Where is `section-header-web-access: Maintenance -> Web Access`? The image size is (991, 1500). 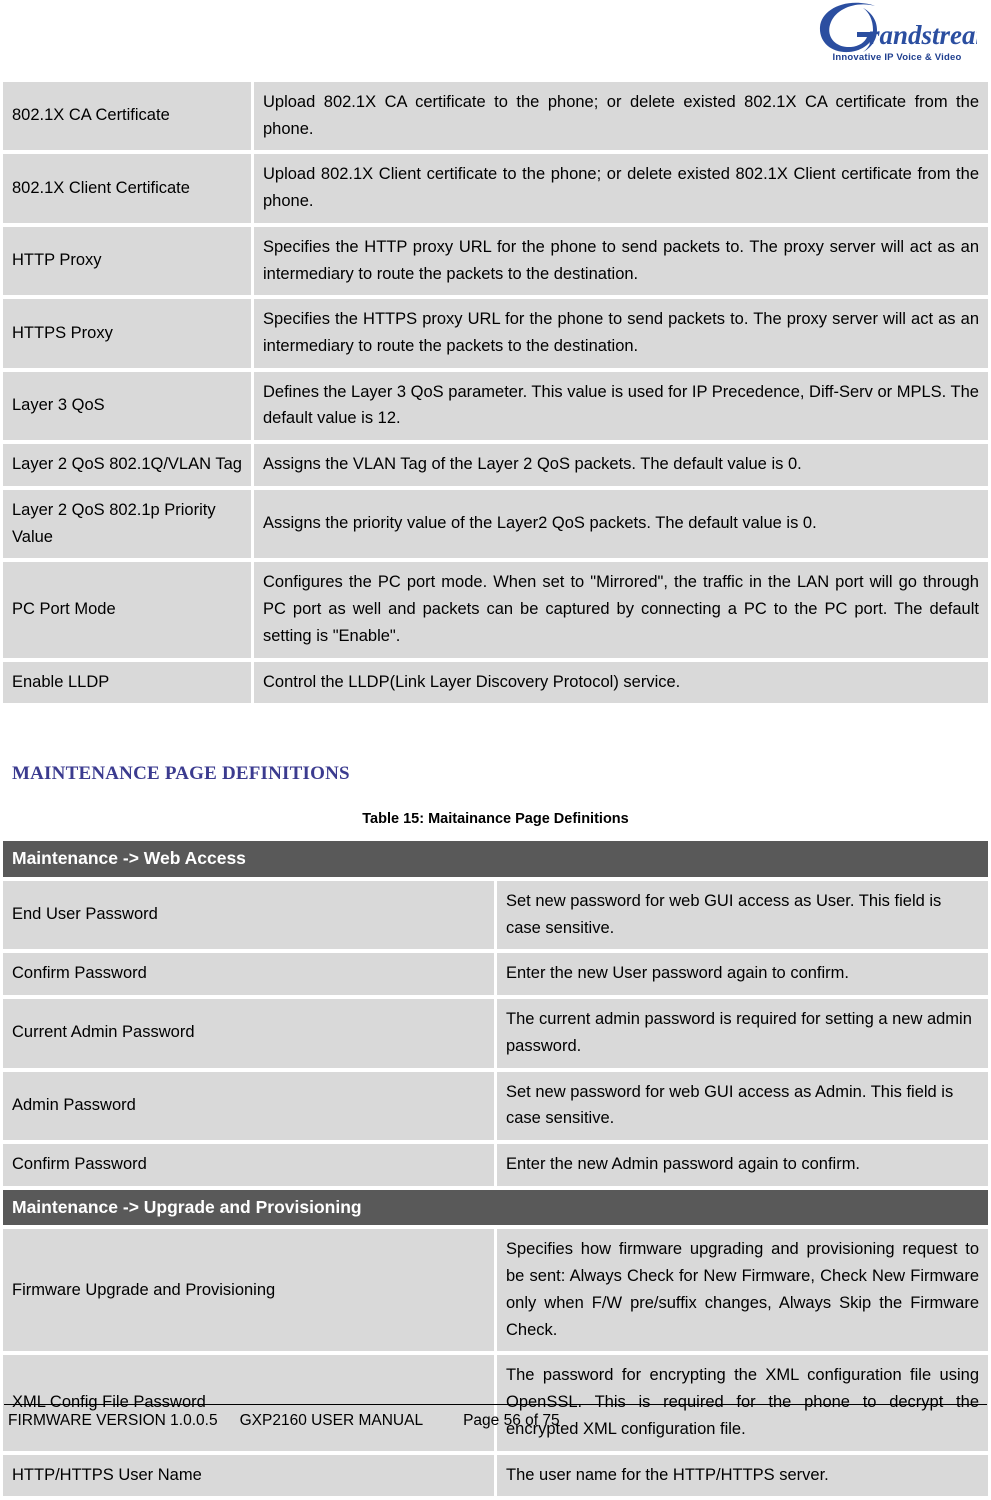
section-header-web-access: Maintenance -> Web Access is located at coordinates (495, 859).